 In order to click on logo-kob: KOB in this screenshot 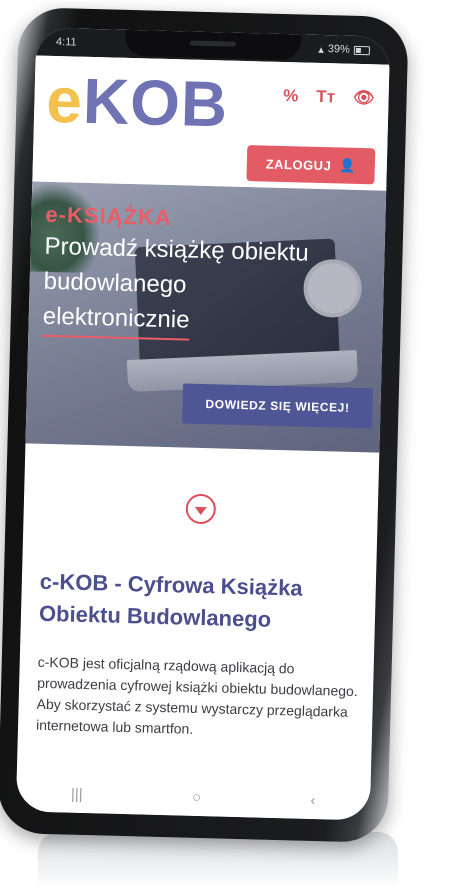, I will do `click(156, 102)`.